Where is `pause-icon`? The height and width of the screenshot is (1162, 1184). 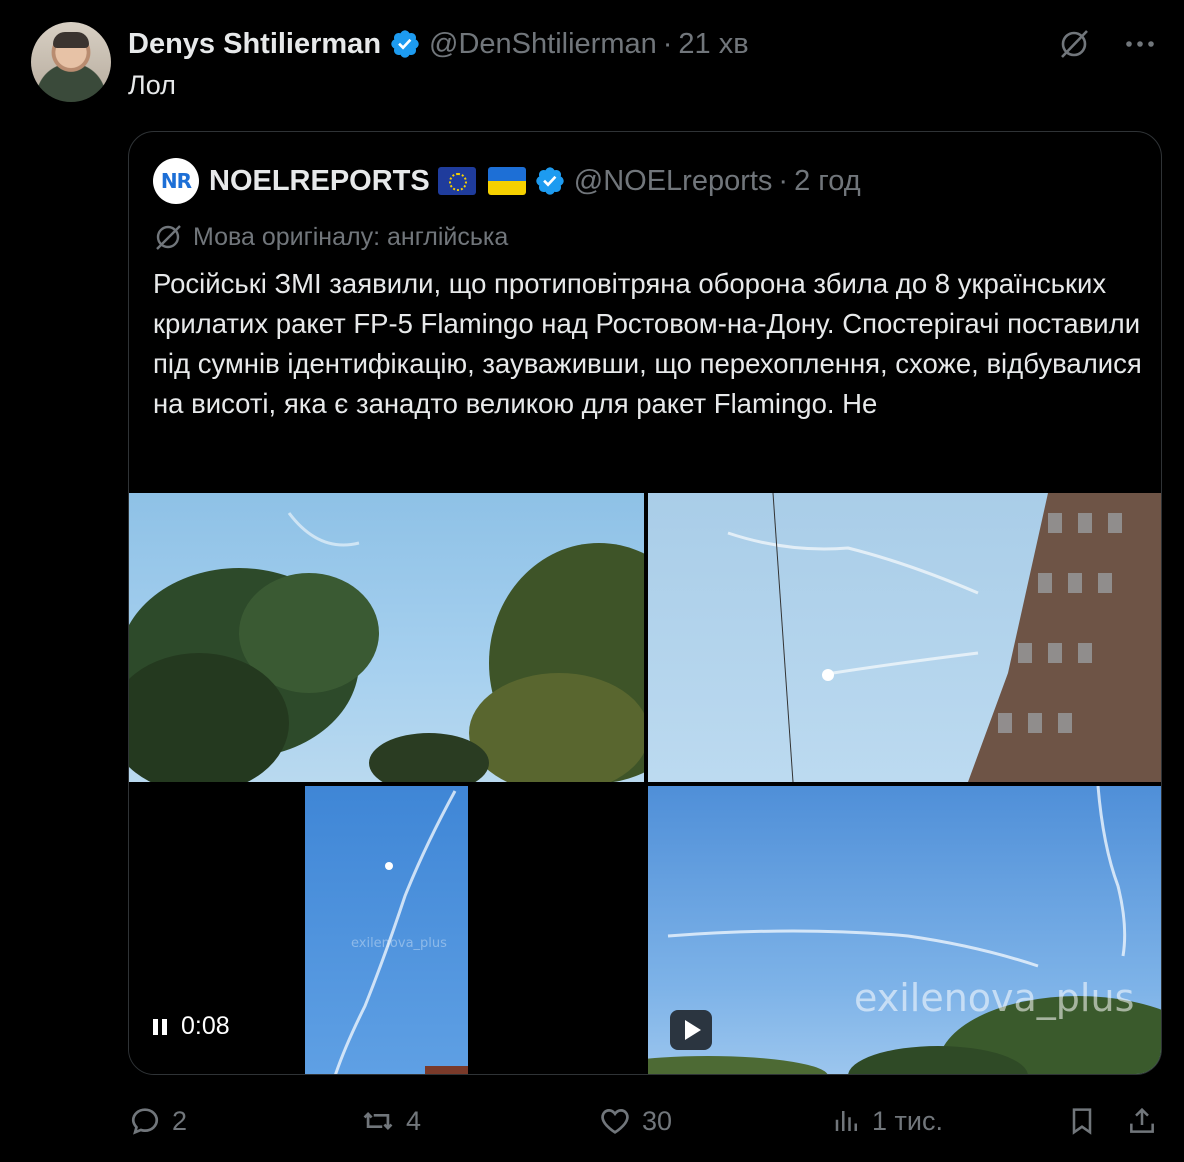
pause-icon is located at coordinates (160, 1026).